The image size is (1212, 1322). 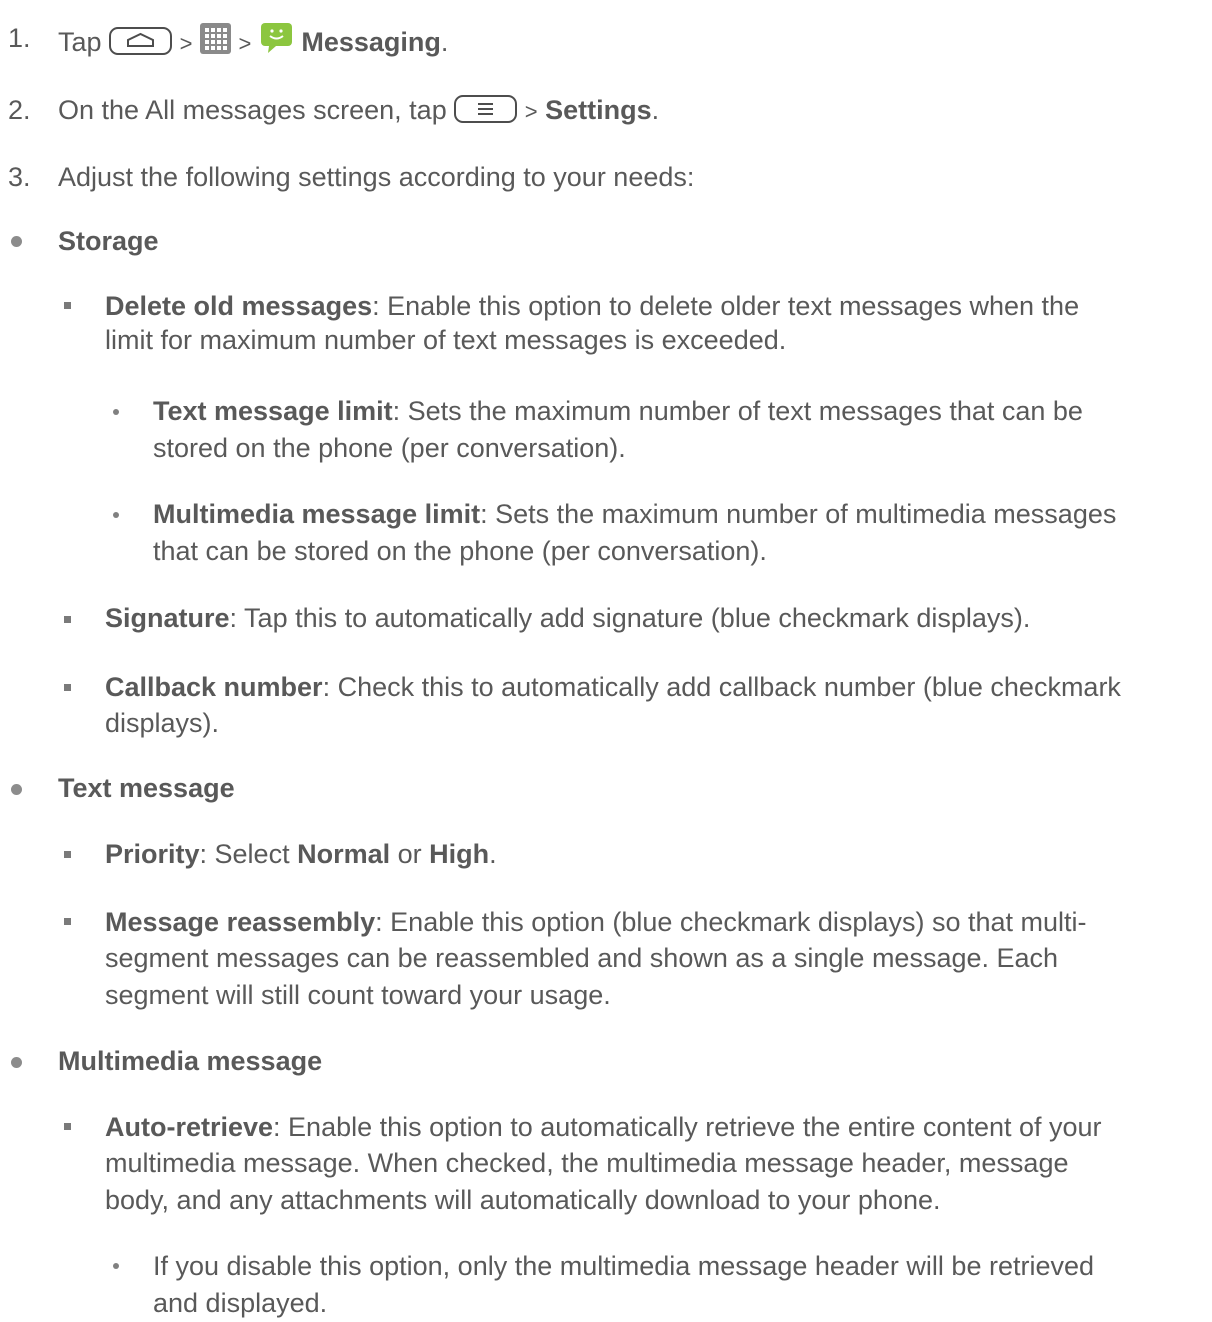 What do you see at coordinates (598, 110) in the screenshot?
I see `settings-label: Settings` at bounding box center [598, 110].